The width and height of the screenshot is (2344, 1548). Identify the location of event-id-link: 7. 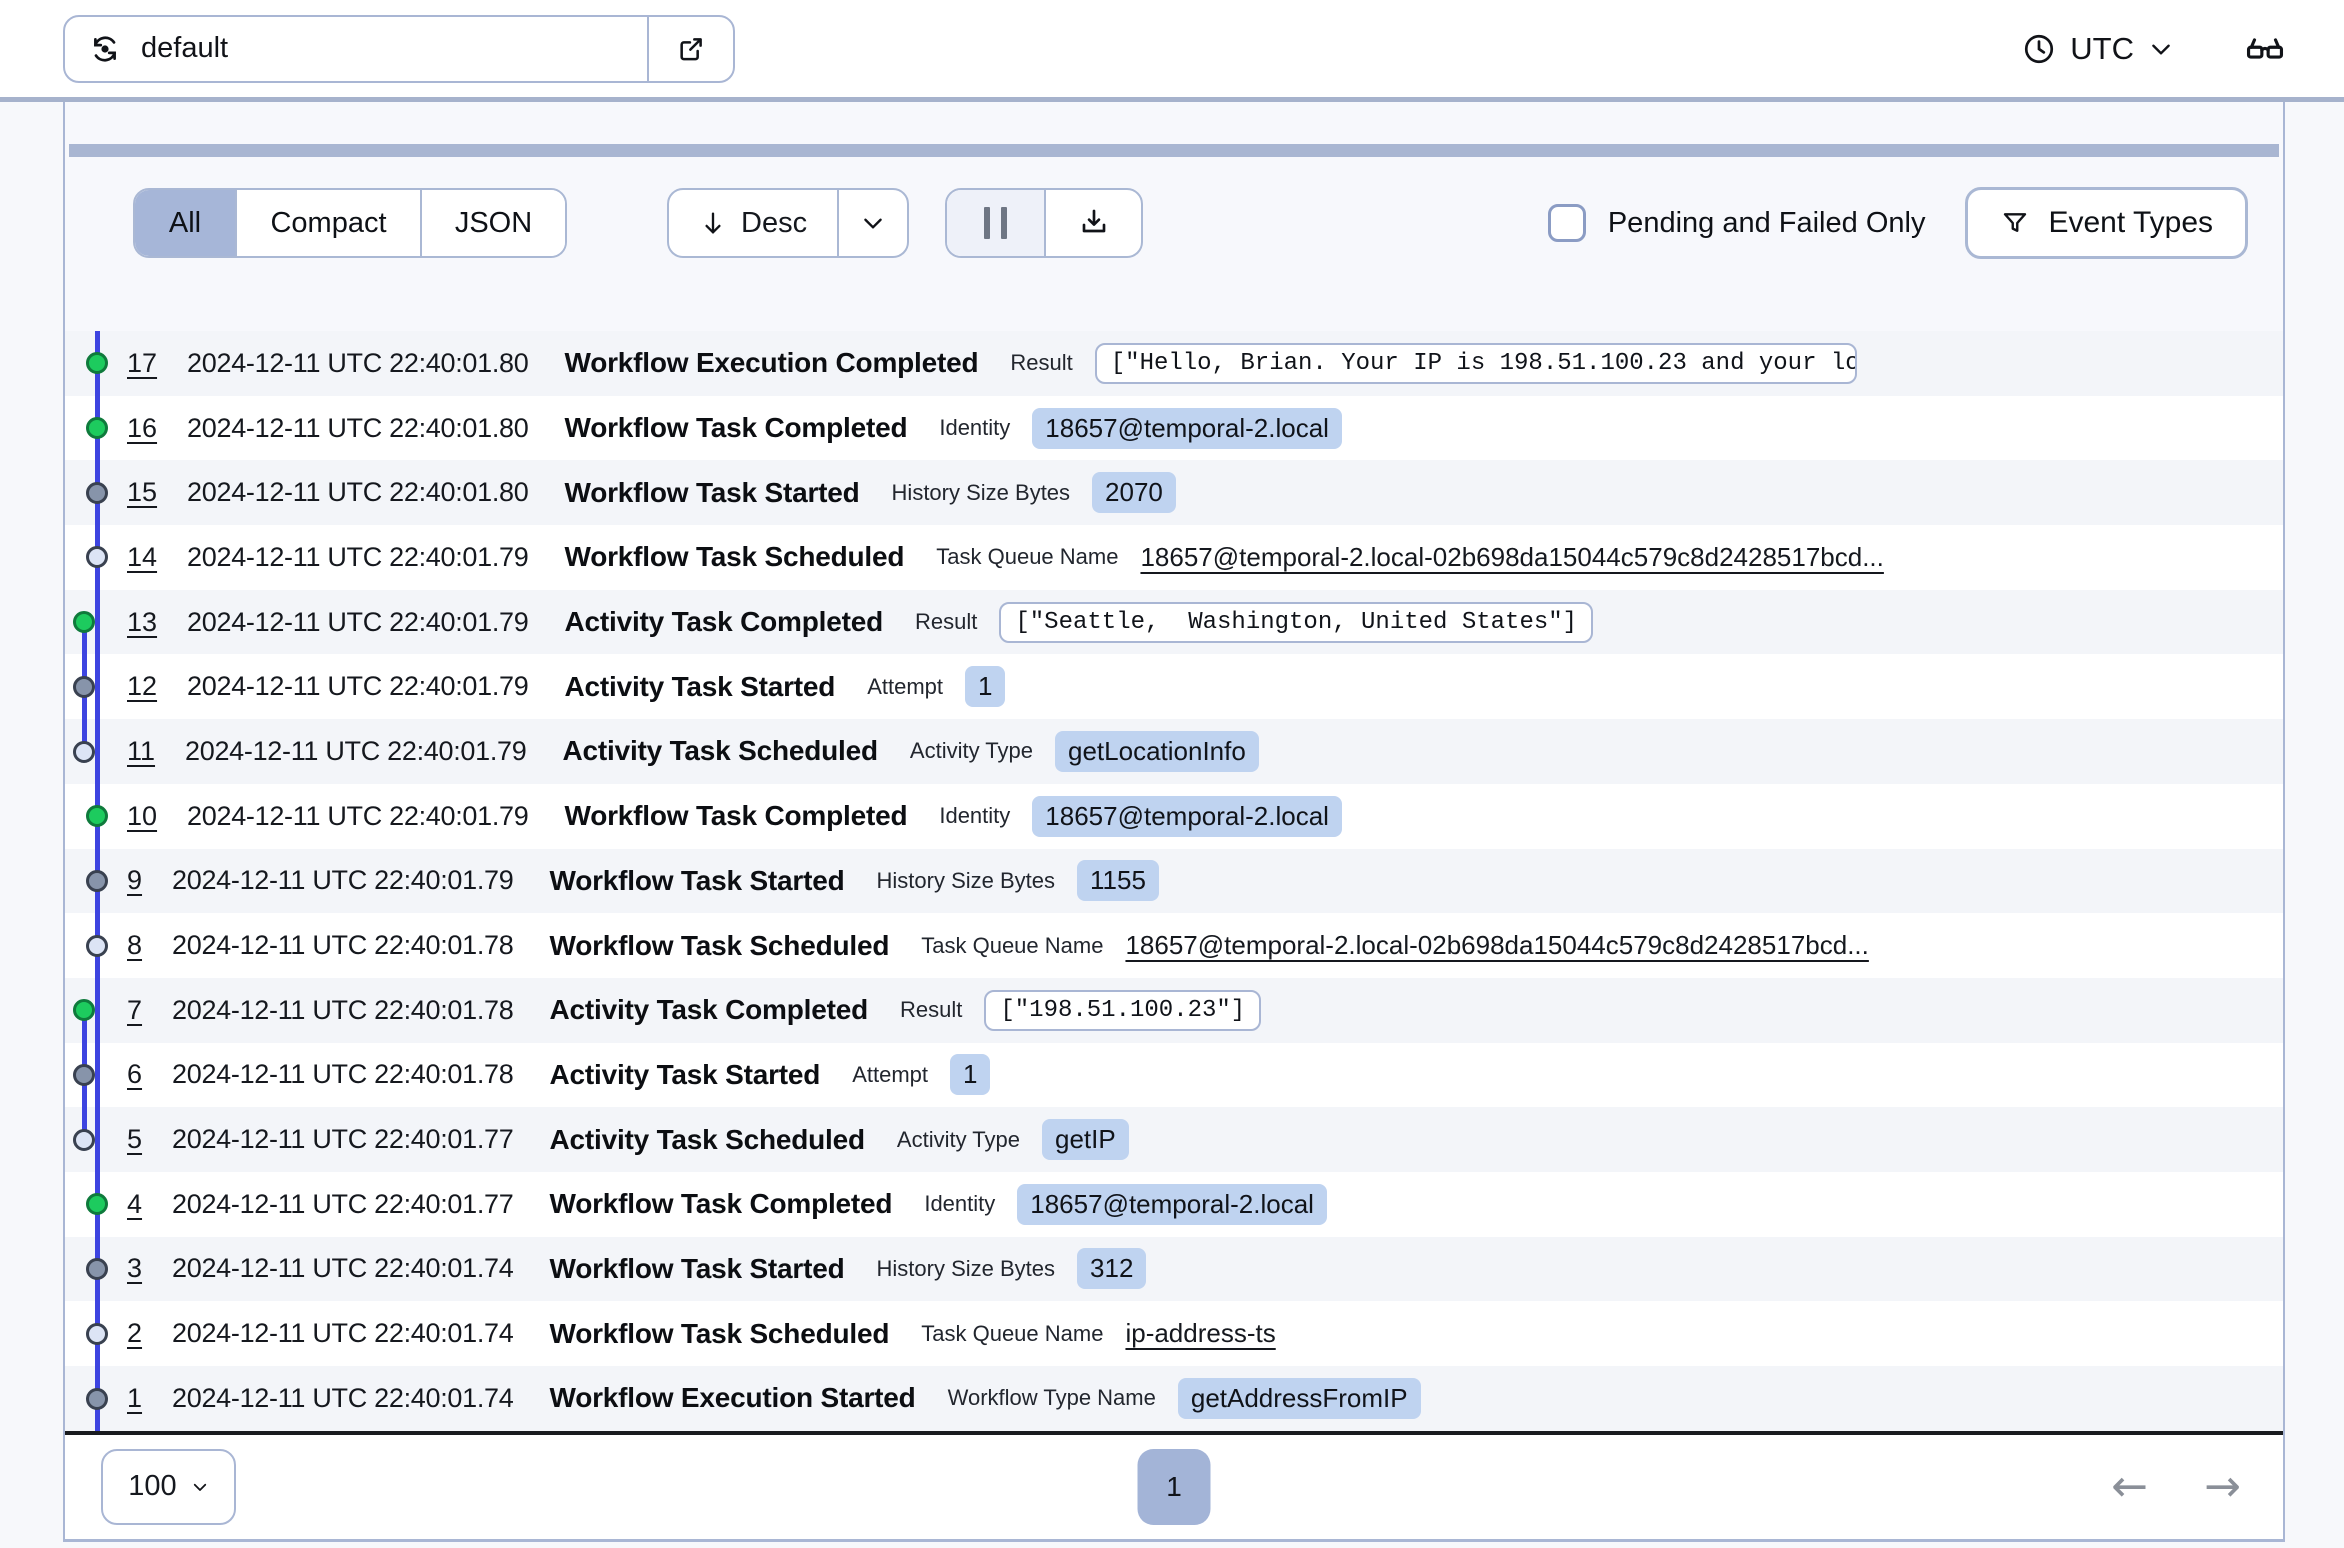
(134, 1010).